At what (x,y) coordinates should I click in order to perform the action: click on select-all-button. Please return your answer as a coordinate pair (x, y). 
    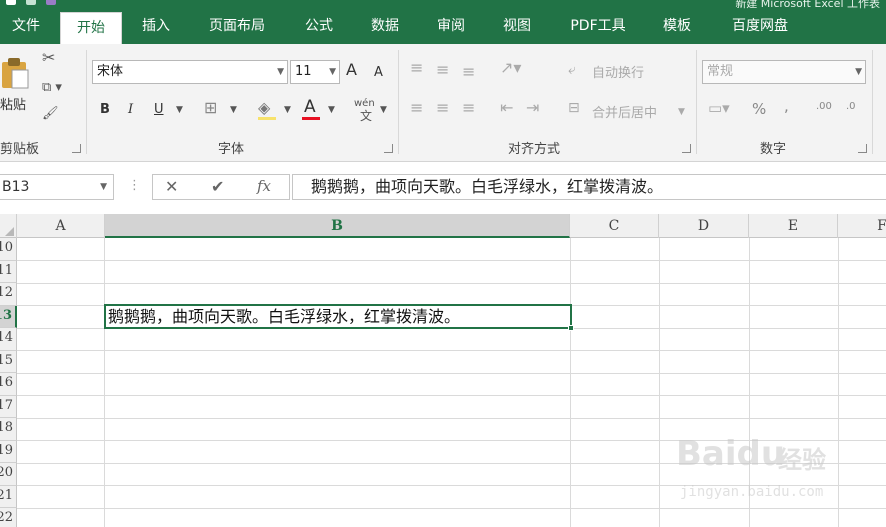
    Looking at the image, I should click on (8, 226).